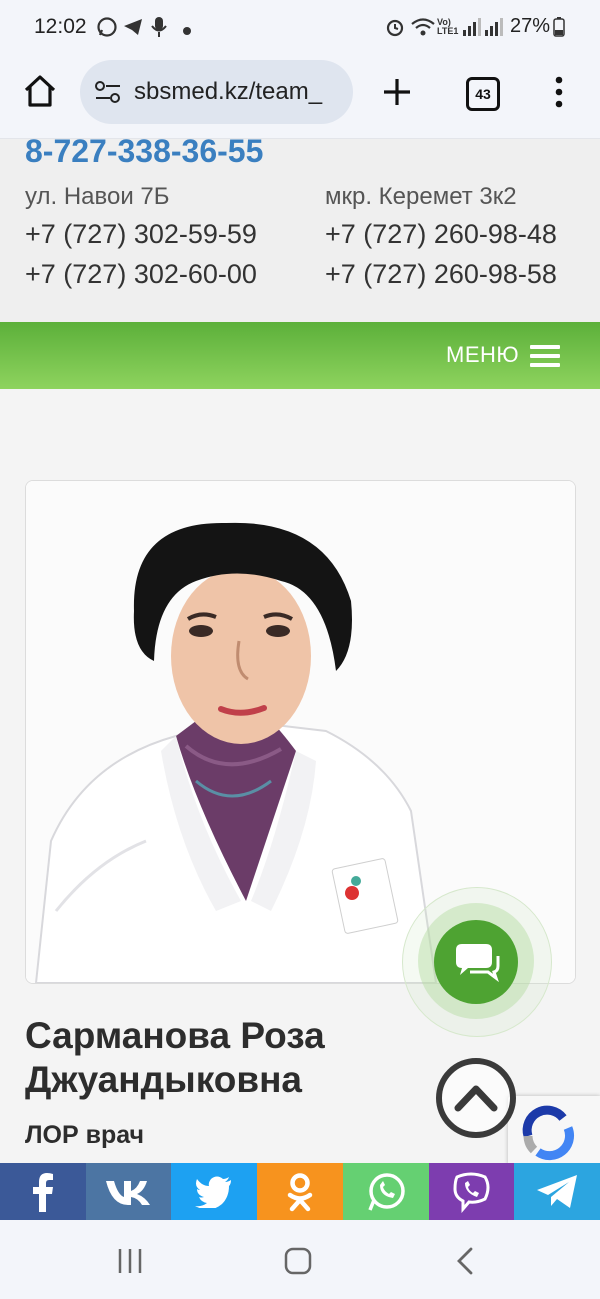  What do you see at coordinates (448, 26) in the screenshot?
I see `volte-icon: Vo) LTE1` at bounding box center [448, 26].